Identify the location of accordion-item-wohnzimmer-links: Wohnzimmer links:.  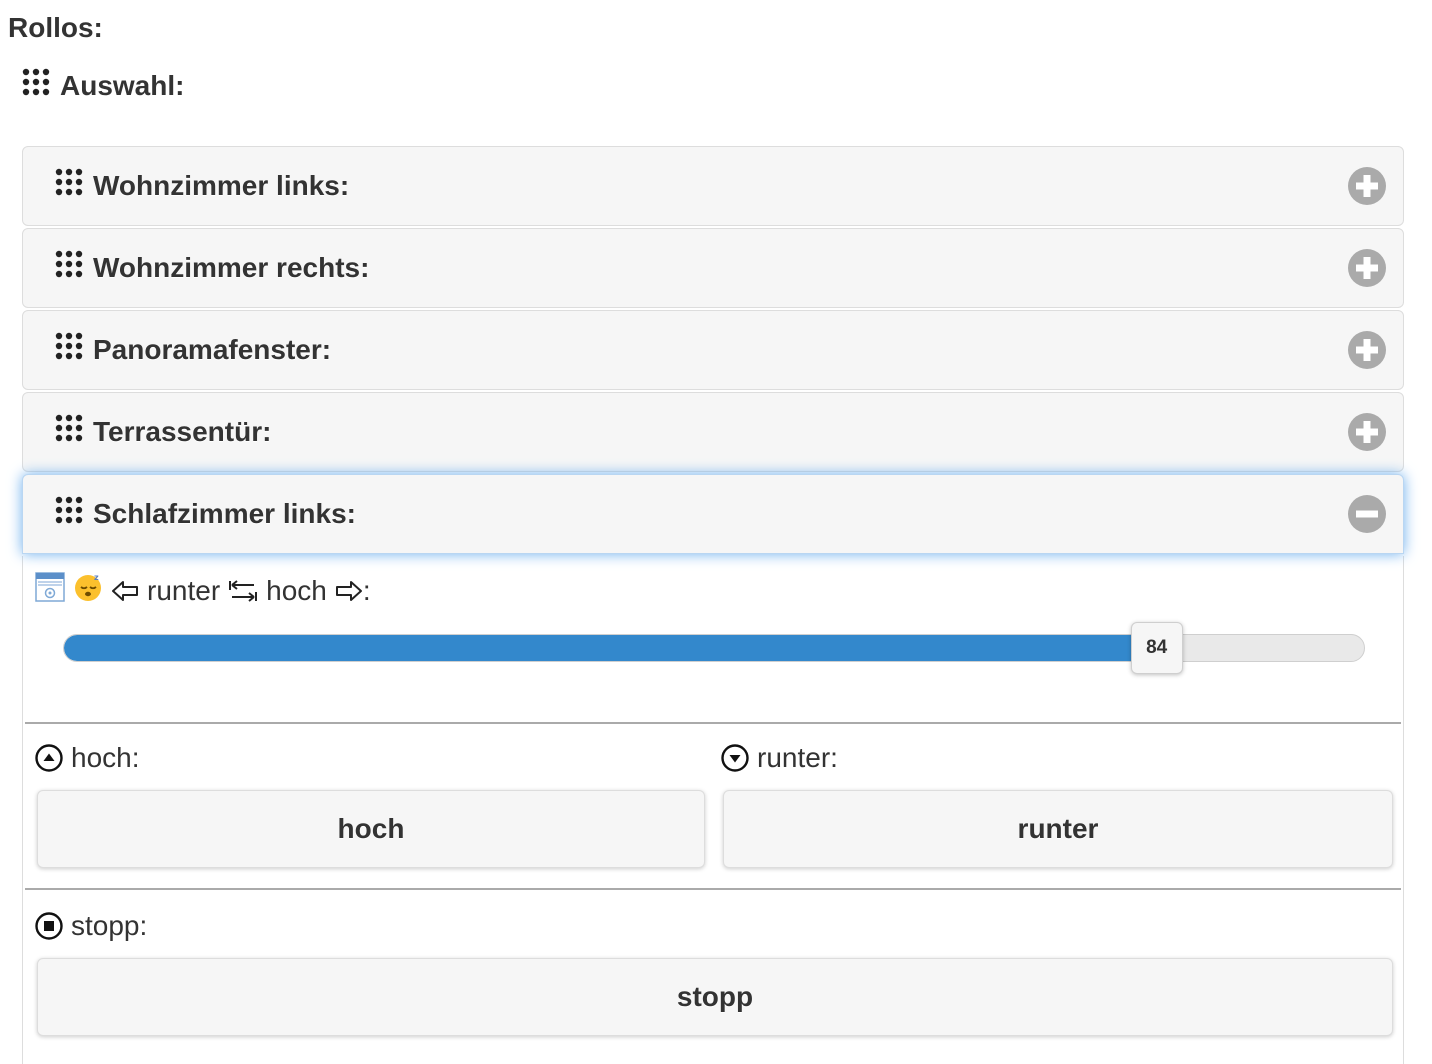
(713, 186).